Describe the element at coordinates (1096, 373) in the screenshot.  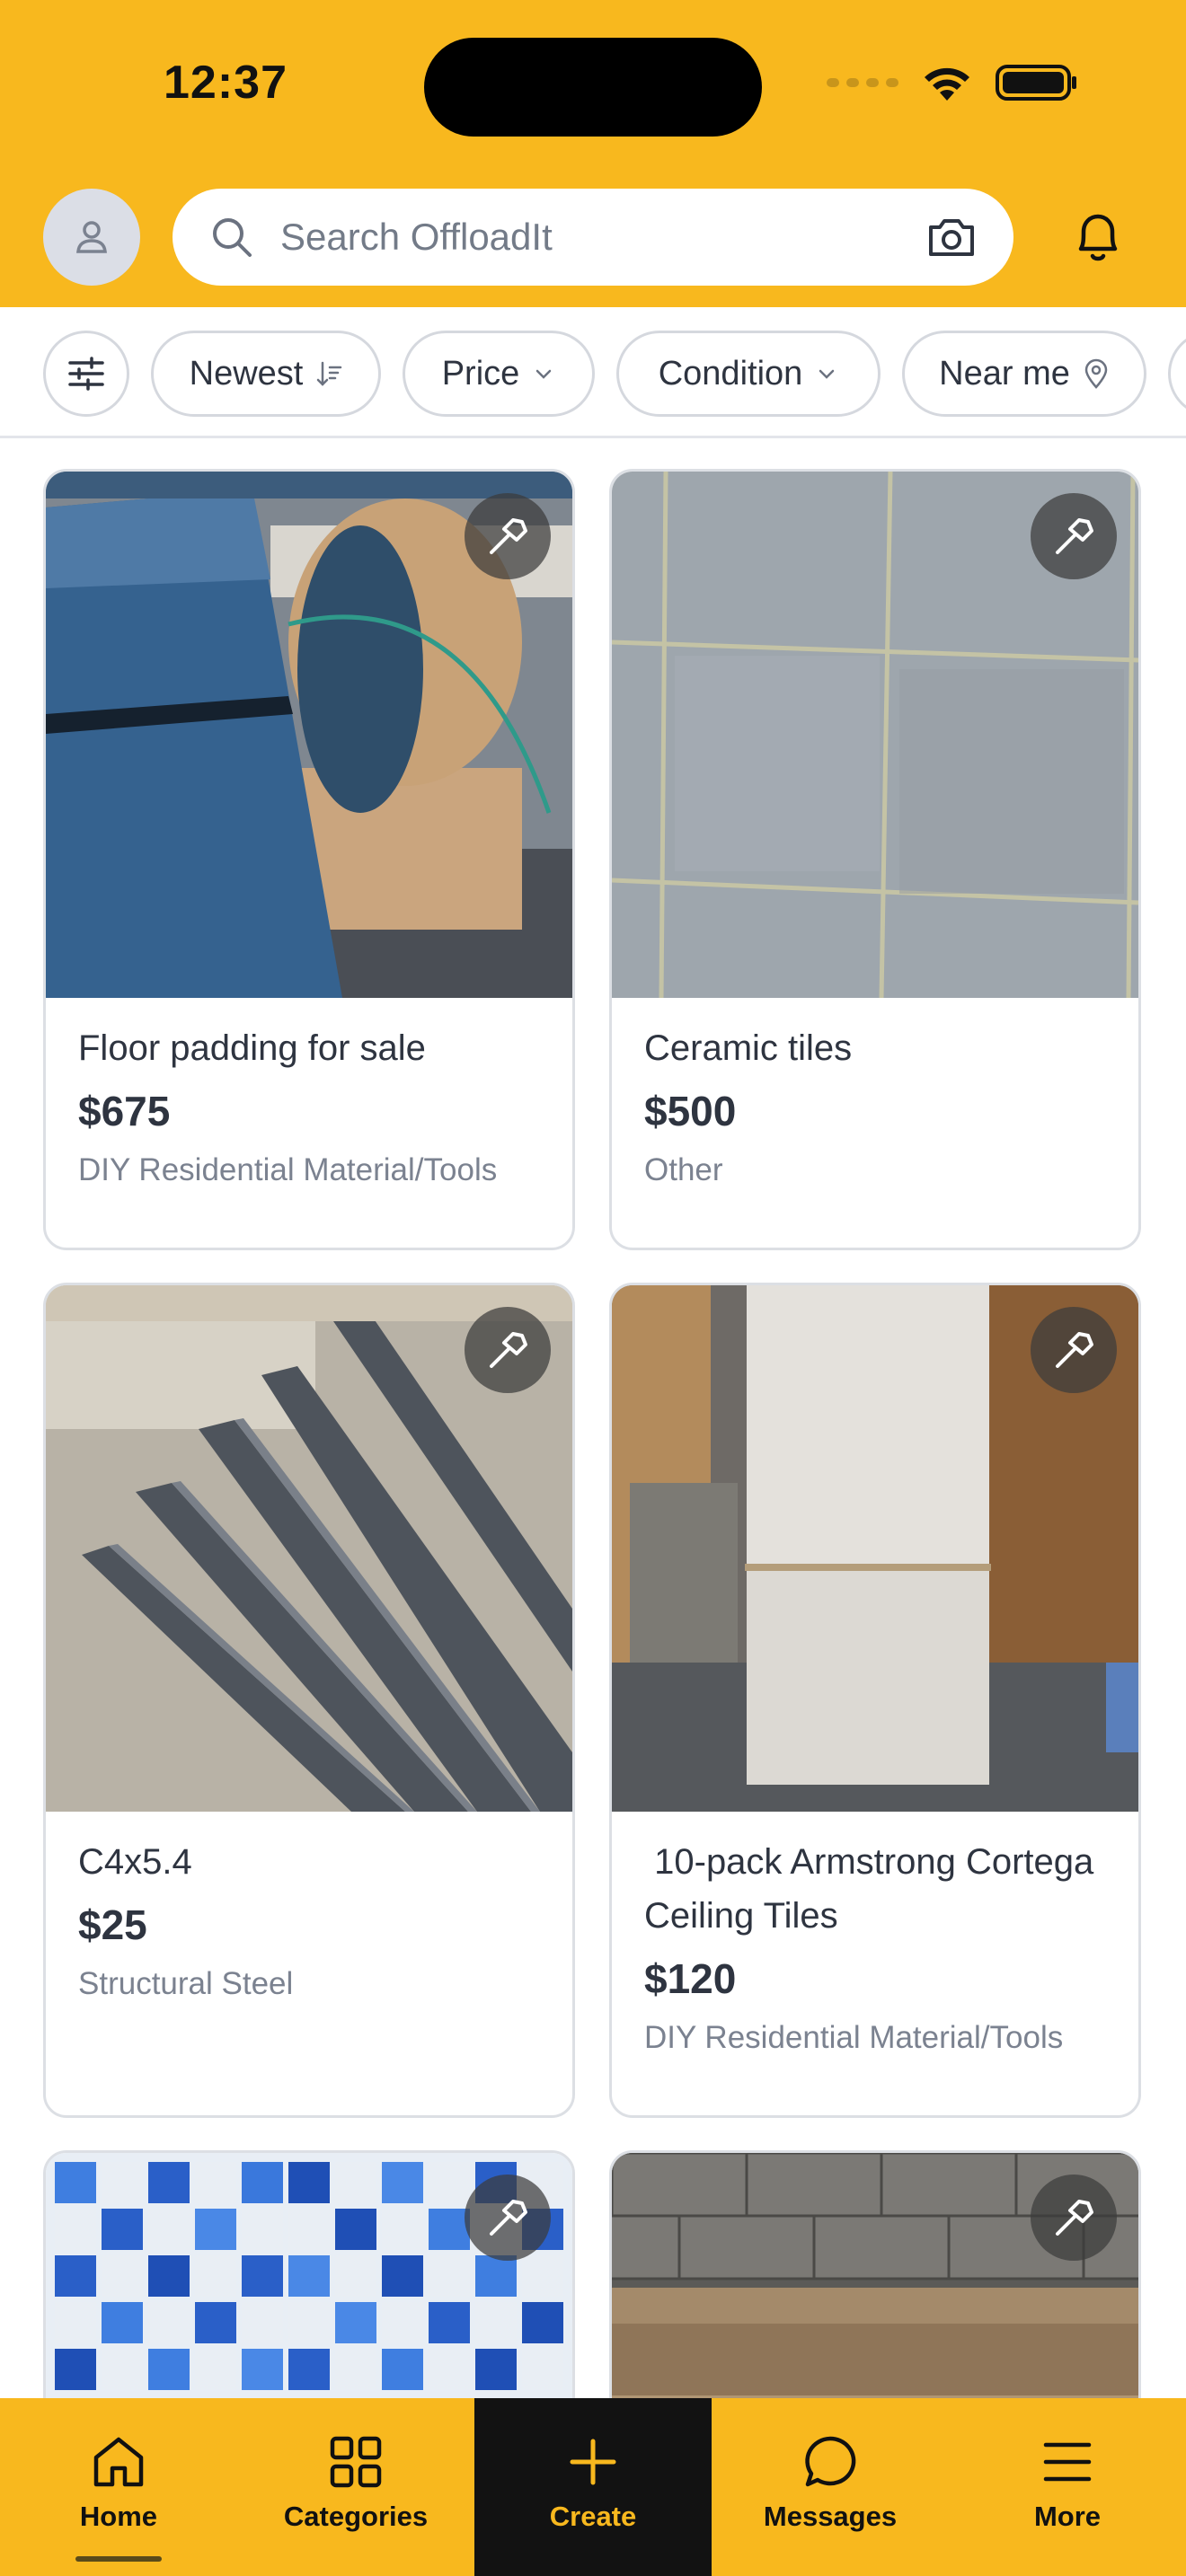
I see `location-pin-icon` at that location.